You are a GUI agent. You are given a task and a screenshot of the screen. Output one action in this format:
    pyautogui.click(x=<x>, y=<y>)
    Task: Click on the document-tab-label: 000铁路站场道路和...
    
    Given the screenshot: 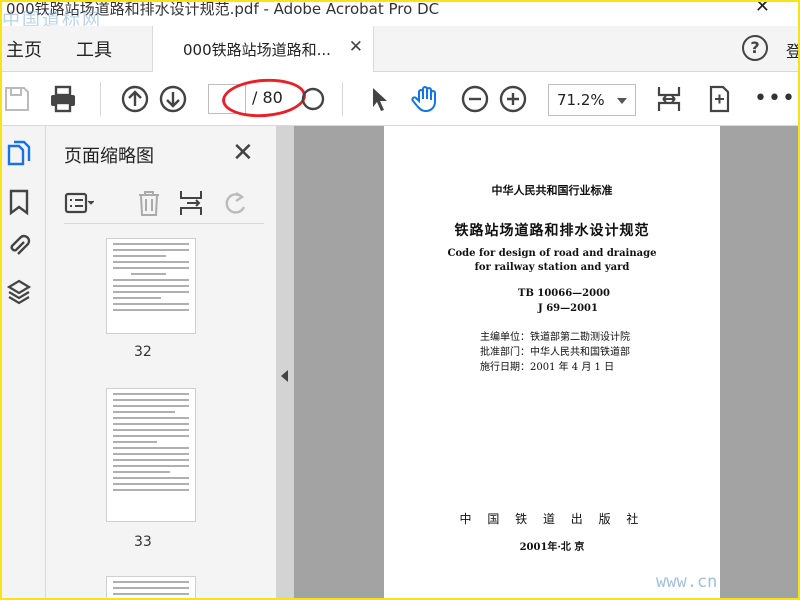 What is the action you would take?
    pyautogui.click(x=257, y=50)
    